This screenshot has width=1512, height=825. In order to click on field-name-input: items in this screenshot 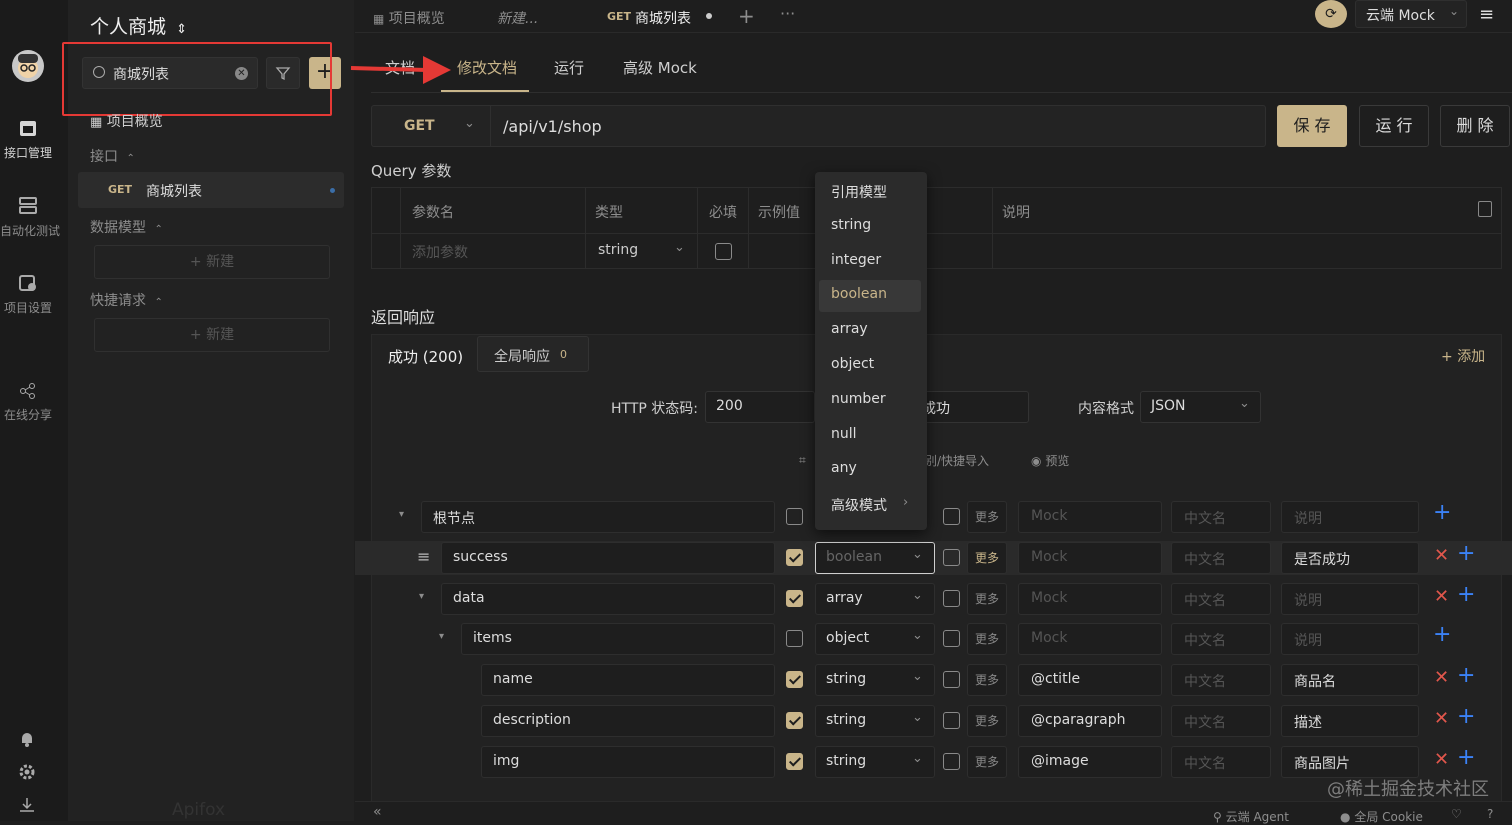, I will do `click(618, 639)`.